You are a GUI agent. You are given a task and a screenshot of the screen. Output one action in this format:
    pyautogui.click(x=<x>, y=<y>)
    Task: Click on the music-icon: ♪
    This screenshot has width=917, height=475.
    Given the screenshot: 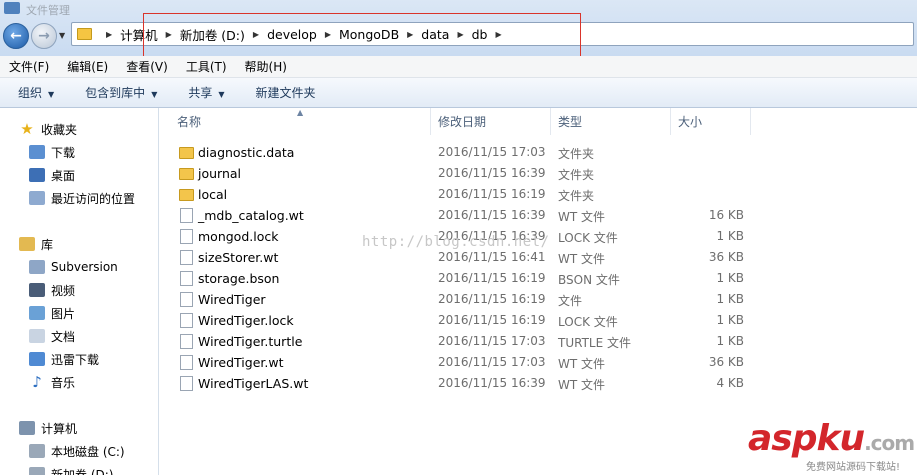 What is the action you would take?
    pyautogui.click(x=37, y=382)
    